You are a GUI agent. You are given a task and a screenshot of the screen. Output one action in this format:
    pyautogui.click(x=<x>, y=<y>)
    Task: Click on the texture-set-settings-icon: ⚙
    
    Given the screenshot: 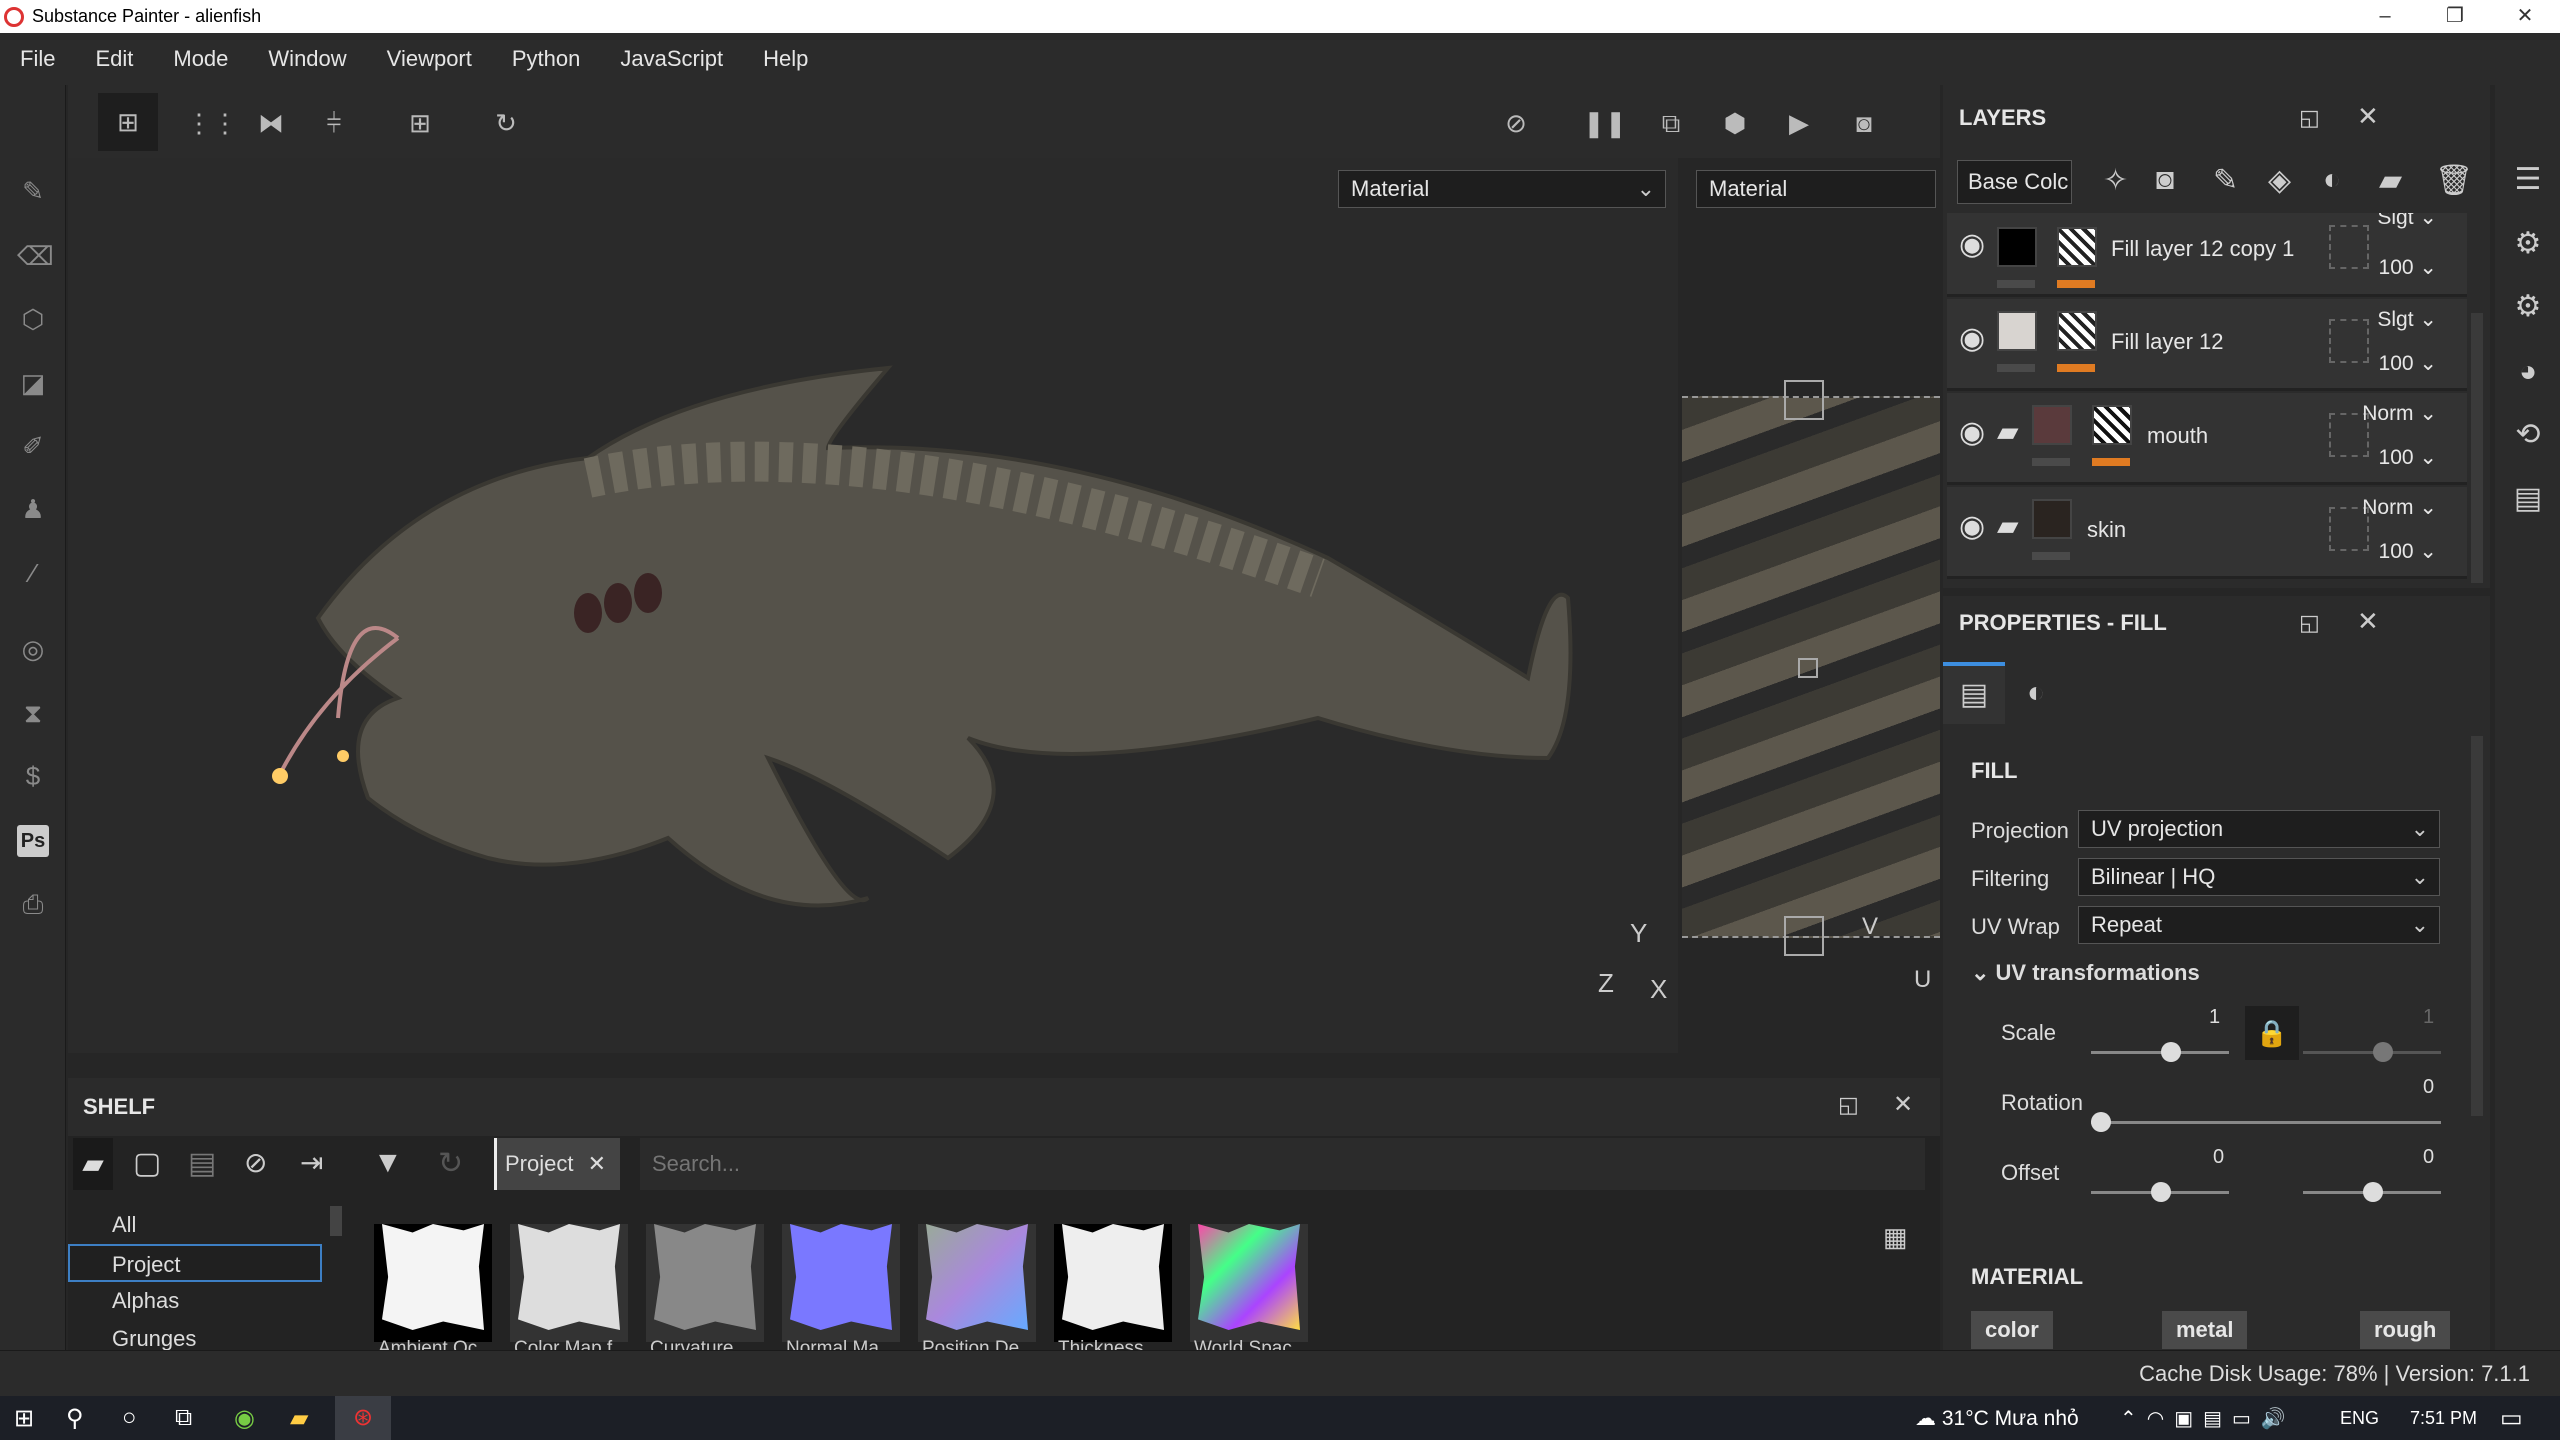 What is the action you would take?
    pyautogui.click(x=2528, y=244)
    